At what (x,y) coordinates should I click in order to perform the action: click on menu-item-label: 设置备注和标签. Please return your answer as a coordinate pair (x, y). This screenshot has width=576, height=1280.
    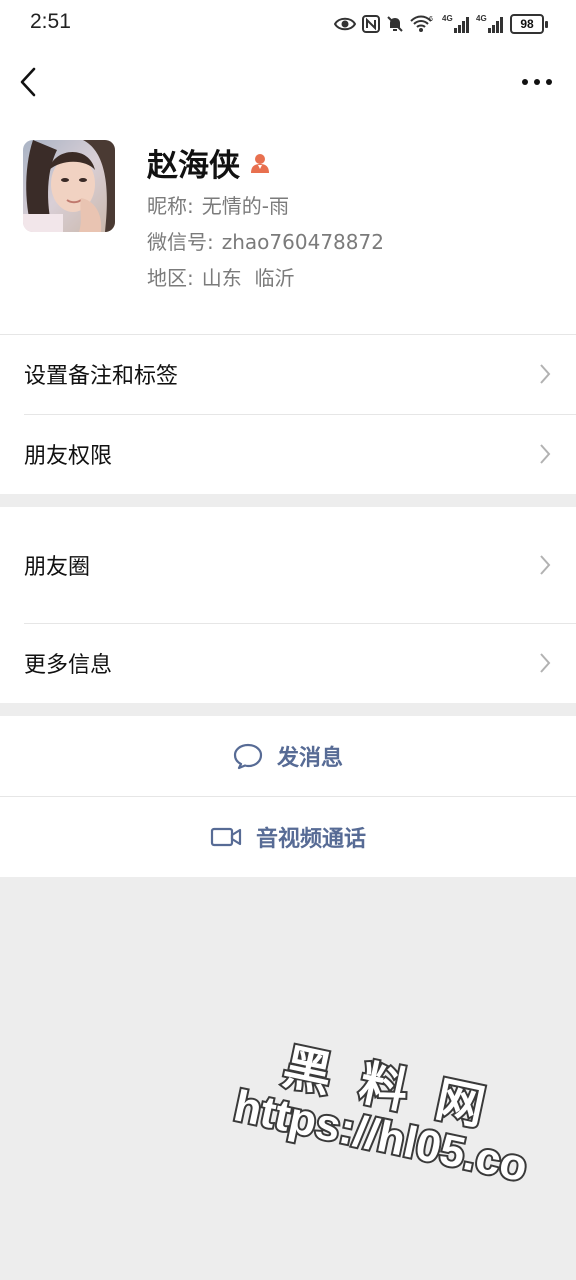
    Looking at the image, I should click on (101, 376).